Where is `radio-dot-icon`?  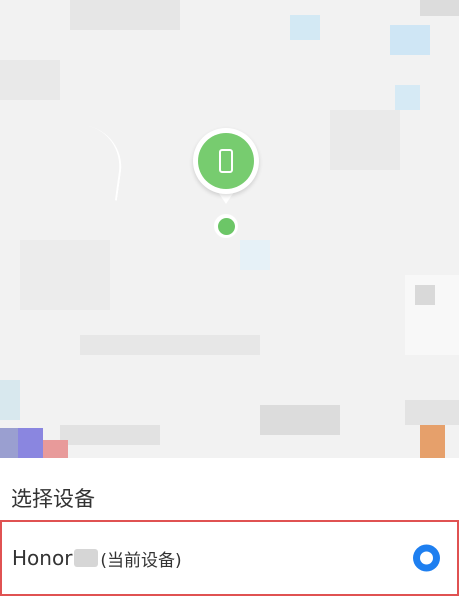 radio-dot-icon is located at coordinates (426, 558).